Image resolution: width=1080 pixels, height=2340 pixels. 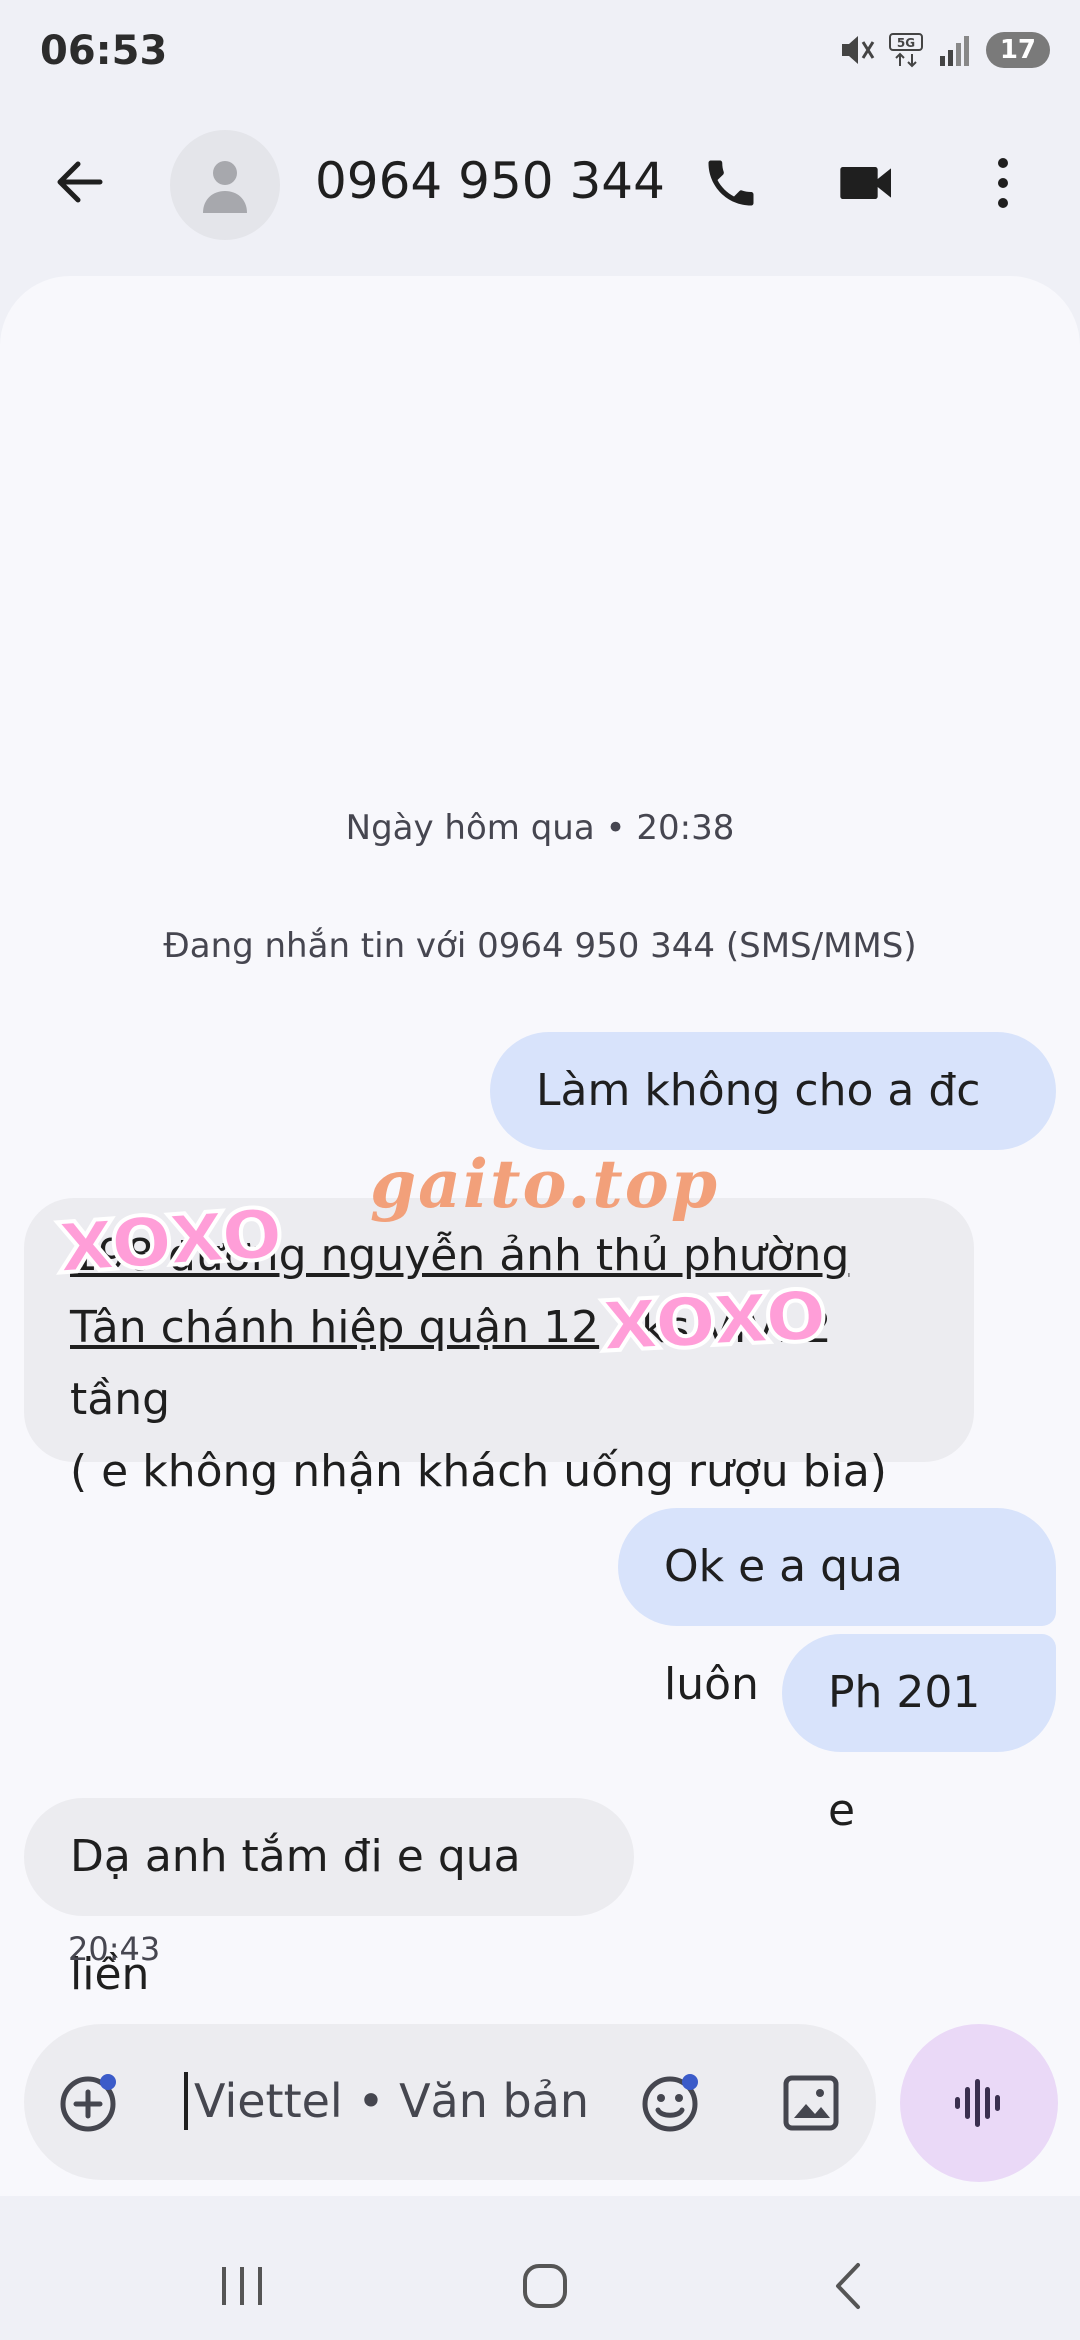 I want to click on emoji-button, so click(x=672, y=2102).